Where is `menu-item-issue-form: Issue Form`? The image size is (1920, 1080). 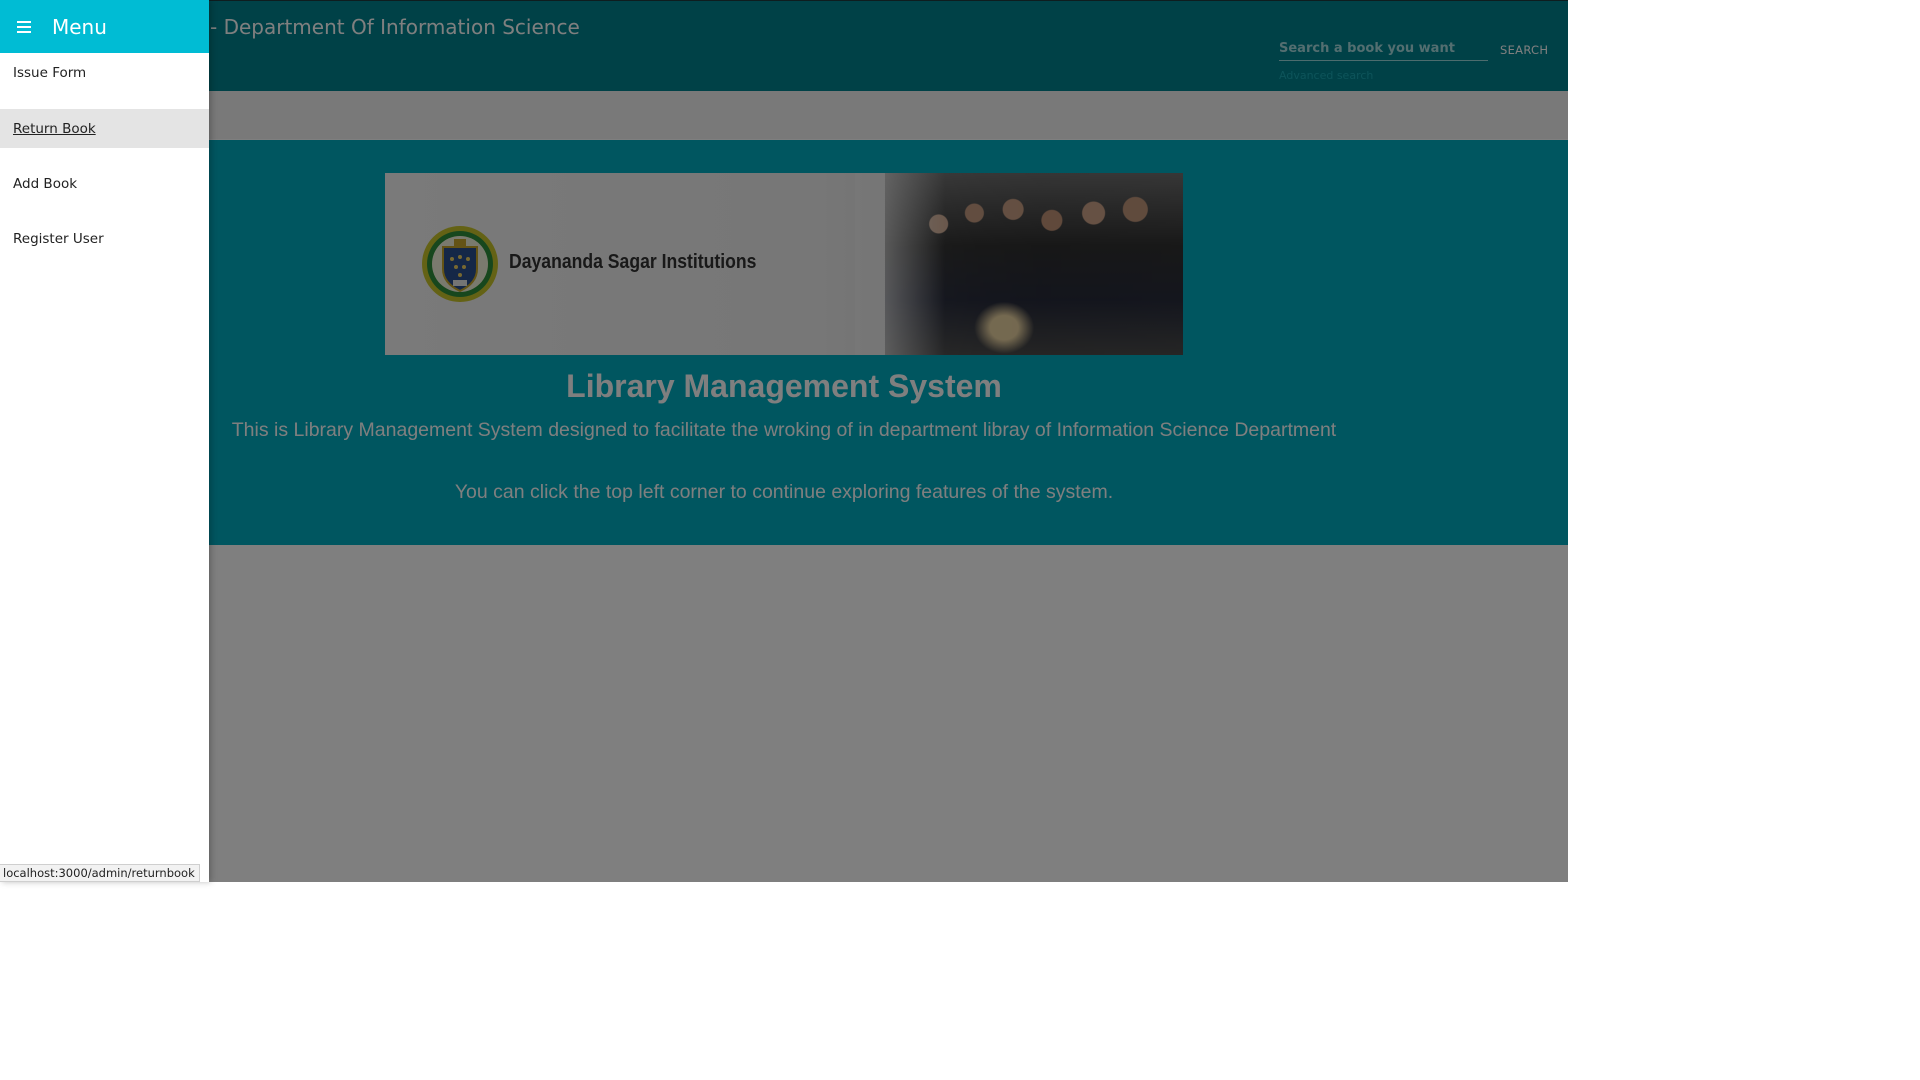
menu-item-issue-form: Issue Form is located at coordinates (104, 73).